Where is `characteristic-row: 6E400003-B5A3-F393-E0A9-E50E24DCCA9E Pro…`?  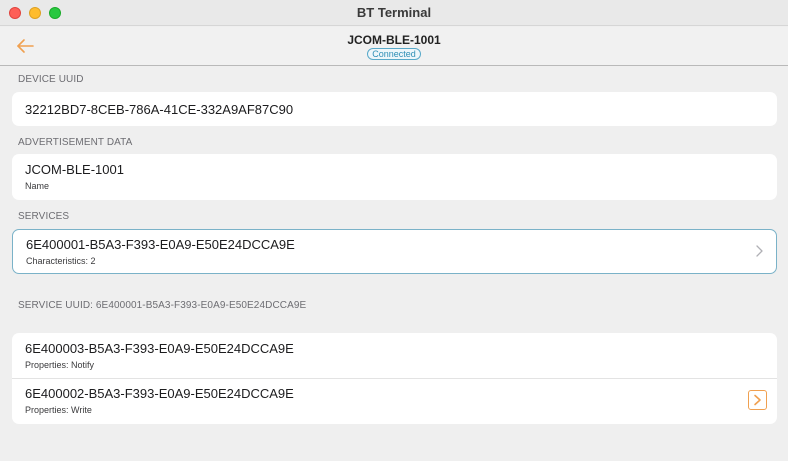 characteristic-row: 6E400003-B5A3-F393-E0A9-E50E24DCCA9E Pro… is located at coordinates (394, 355).